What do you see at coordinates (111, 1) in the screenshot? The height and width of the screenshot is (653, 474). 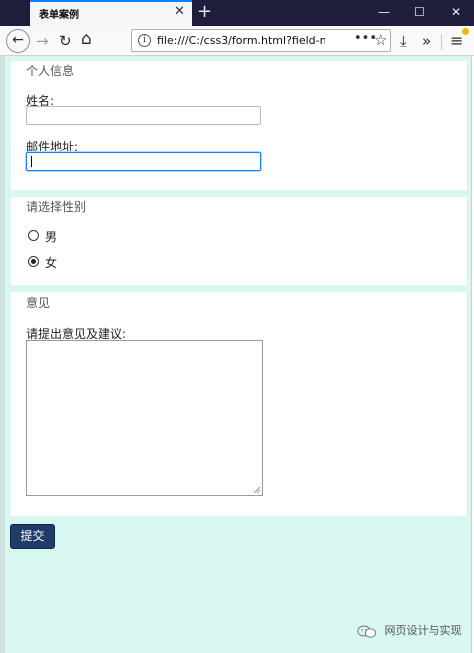 I see `tab-accent` at bounding box center [111, 1].